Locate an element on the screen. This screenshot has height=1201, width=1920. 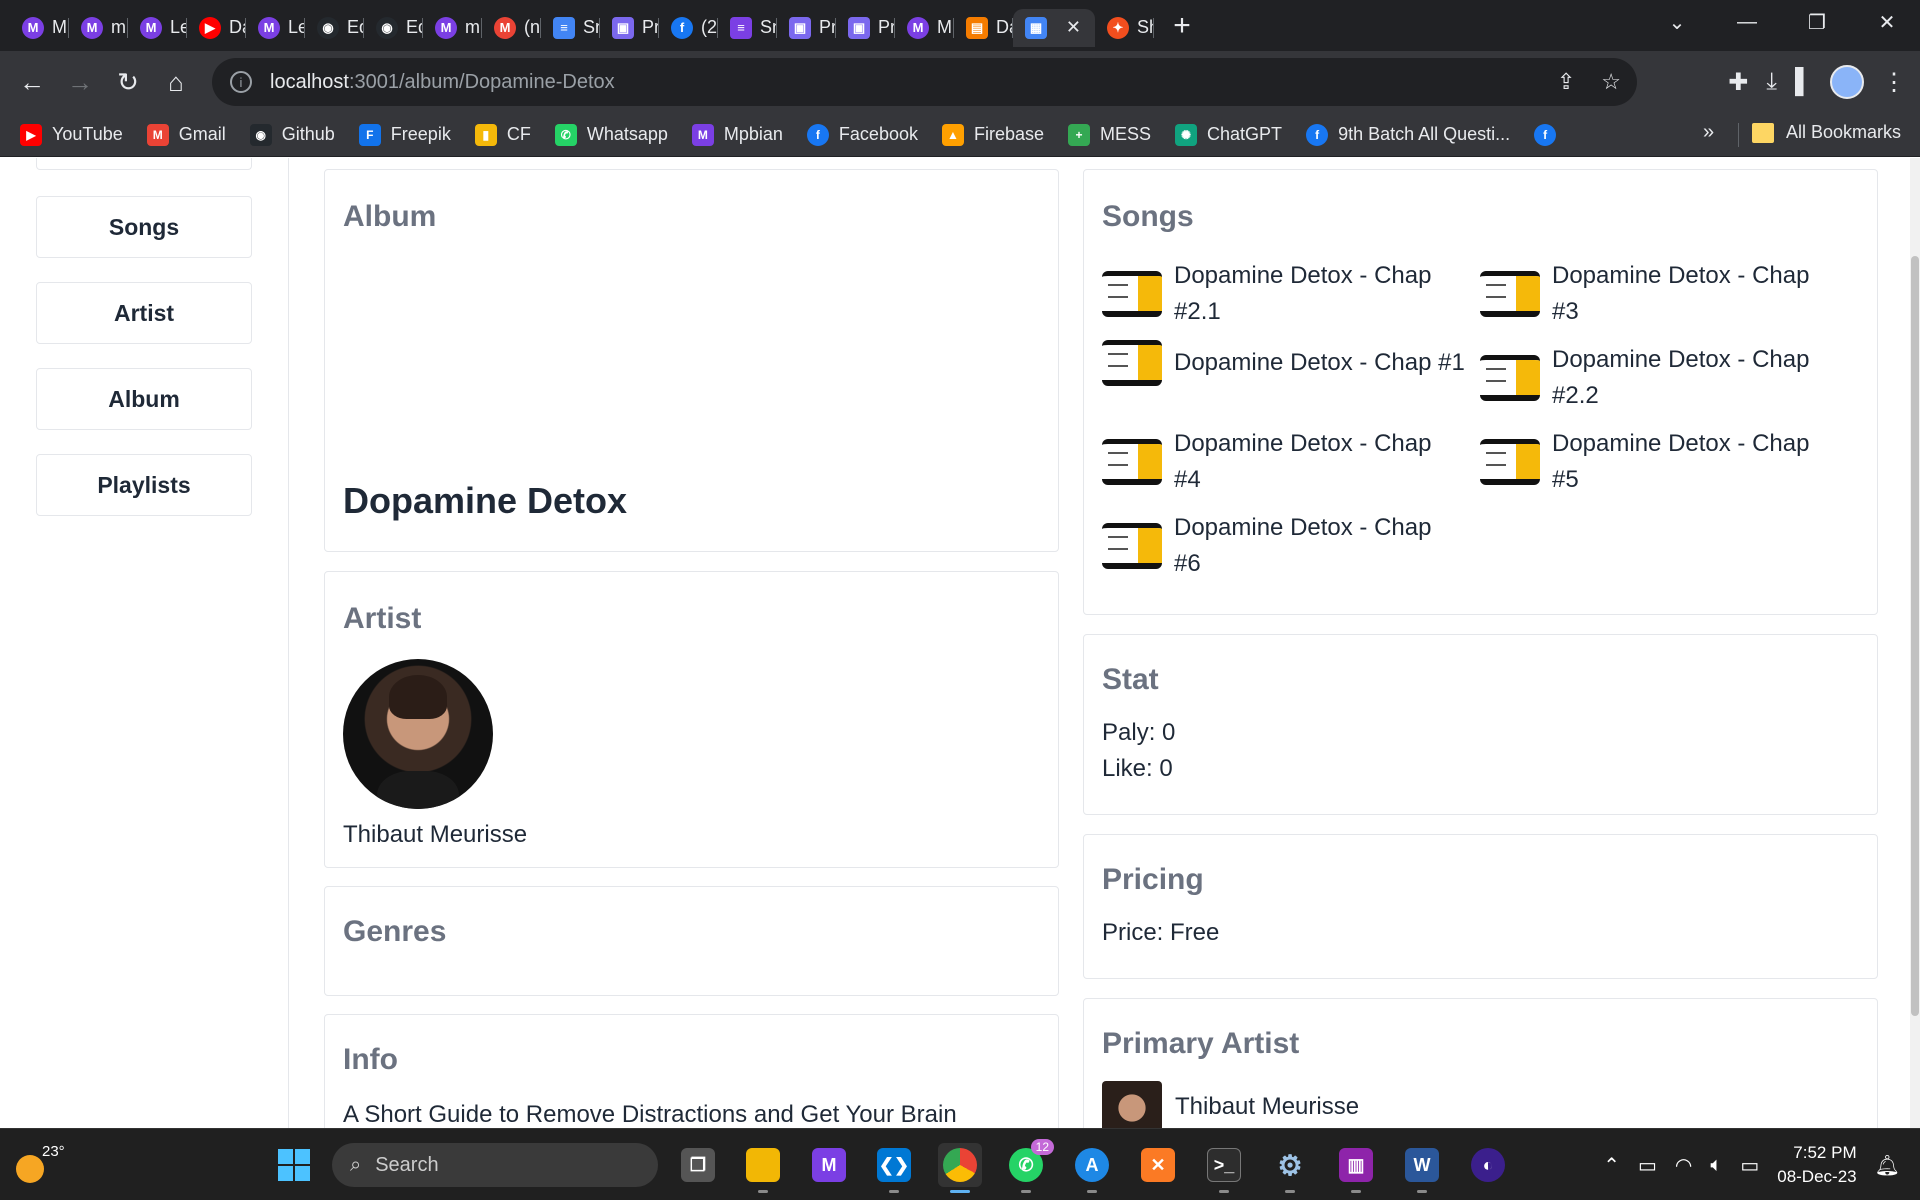
song-item: Dopamine Detox - Chap #4 is located at coordinates (1292, 462).